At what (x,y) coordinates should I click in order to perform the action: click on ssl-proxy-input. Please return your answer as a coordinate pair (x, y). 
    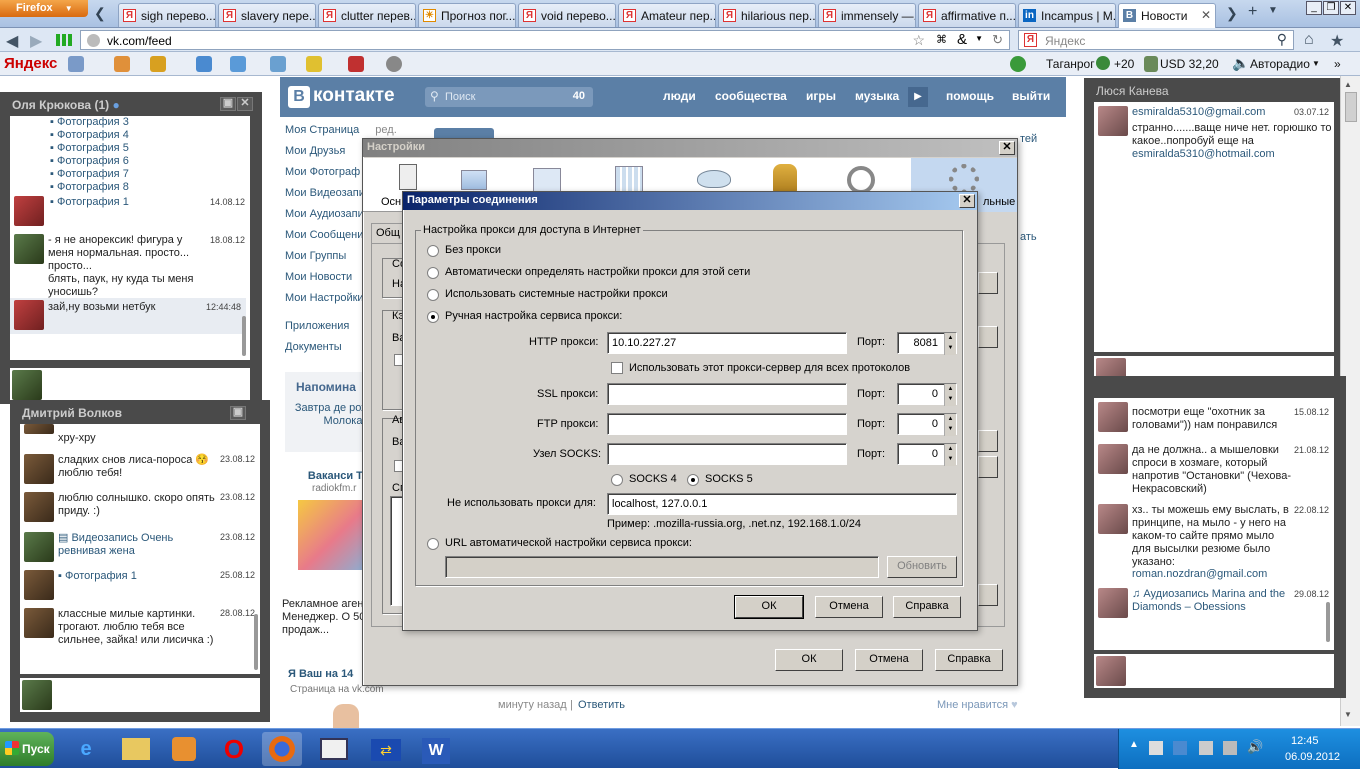
    Looking at the image, I should click on (727, 394).